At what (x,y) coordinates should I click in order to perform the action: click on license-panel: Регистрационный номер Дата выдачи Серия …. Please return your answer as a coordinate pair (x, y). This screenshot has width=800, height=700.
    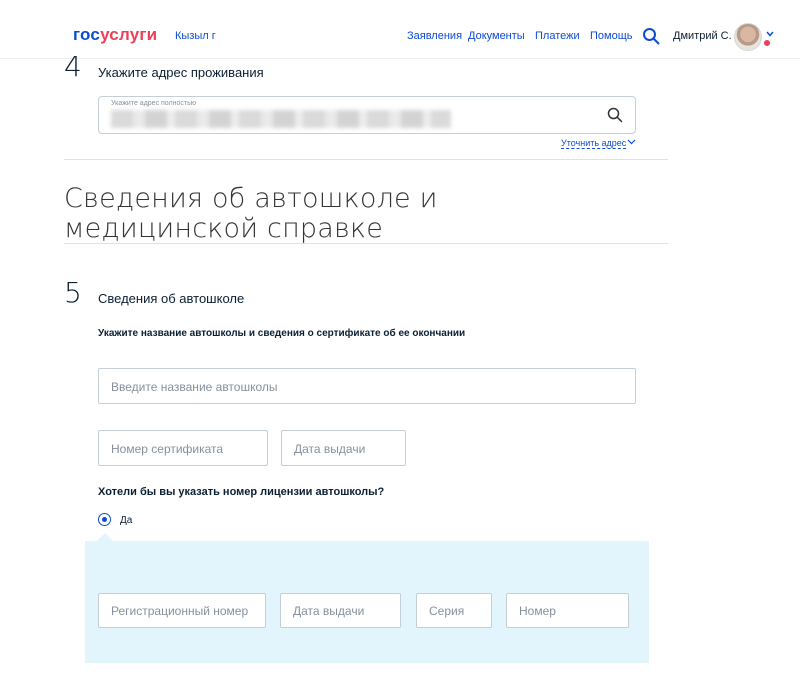
    Looking at the image, I should click on (367, 602).